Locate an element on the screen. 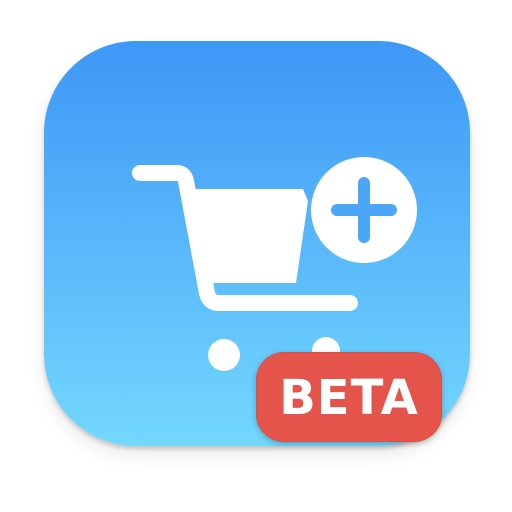  beta-badge: BETA is located at coordinates (349, 397).